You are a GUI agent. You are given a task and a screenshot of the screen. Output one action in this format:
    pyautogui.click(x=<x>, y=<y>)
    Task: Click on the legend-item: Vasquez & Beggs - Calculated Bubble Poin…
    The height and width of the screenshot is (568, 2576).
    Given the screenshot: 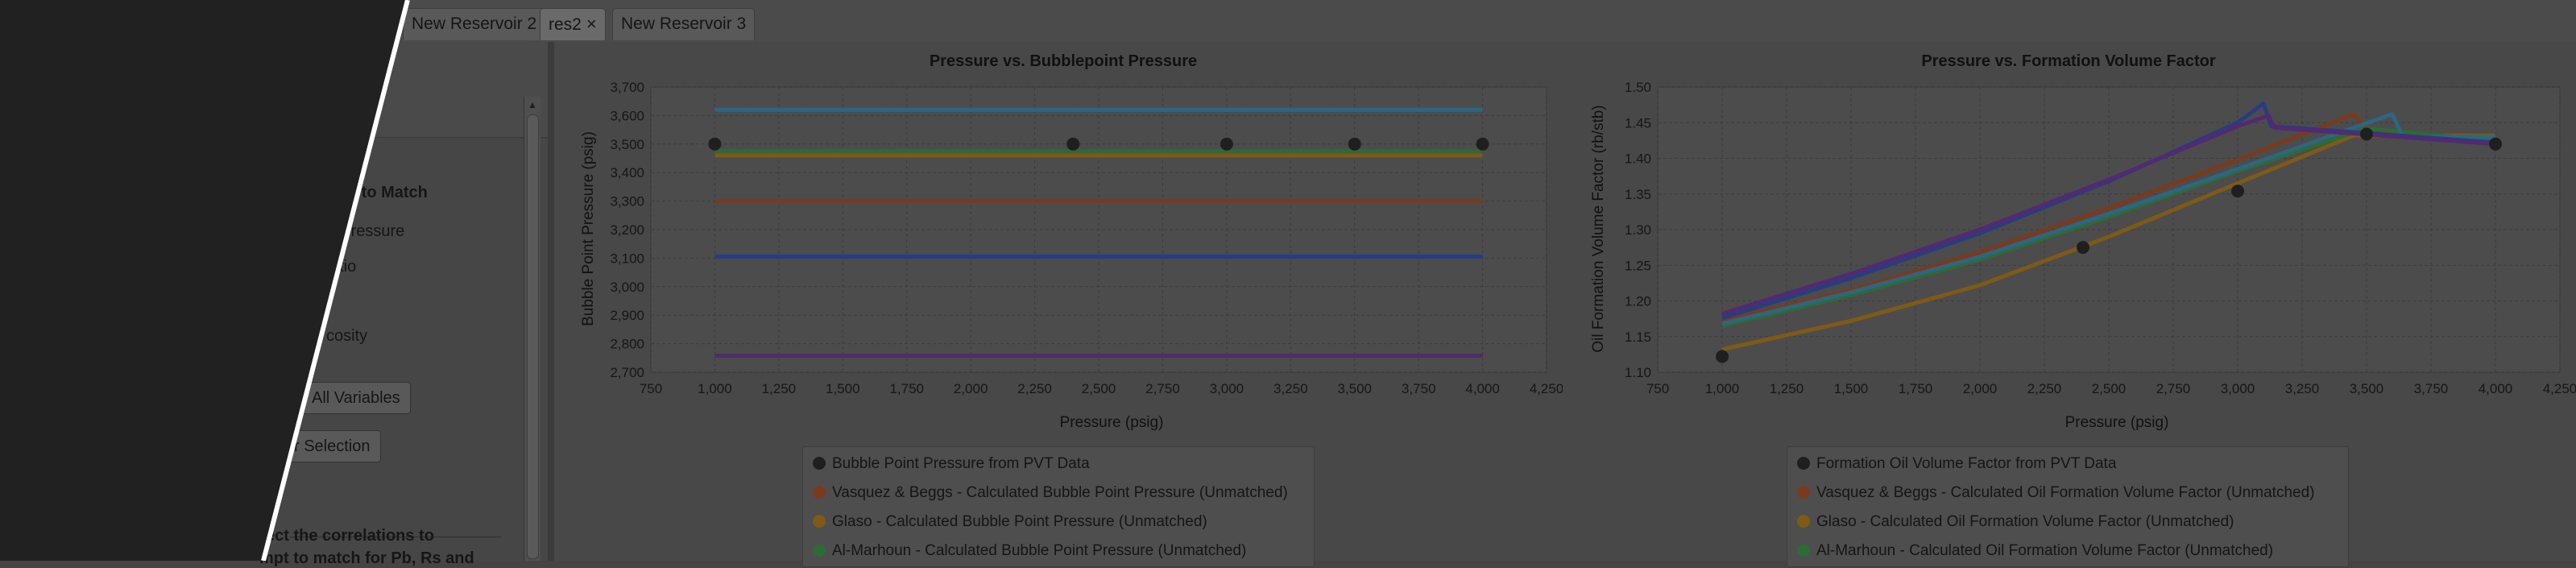 What is the action you would take?
    pyautogui.click(x=1050, y=493)
    